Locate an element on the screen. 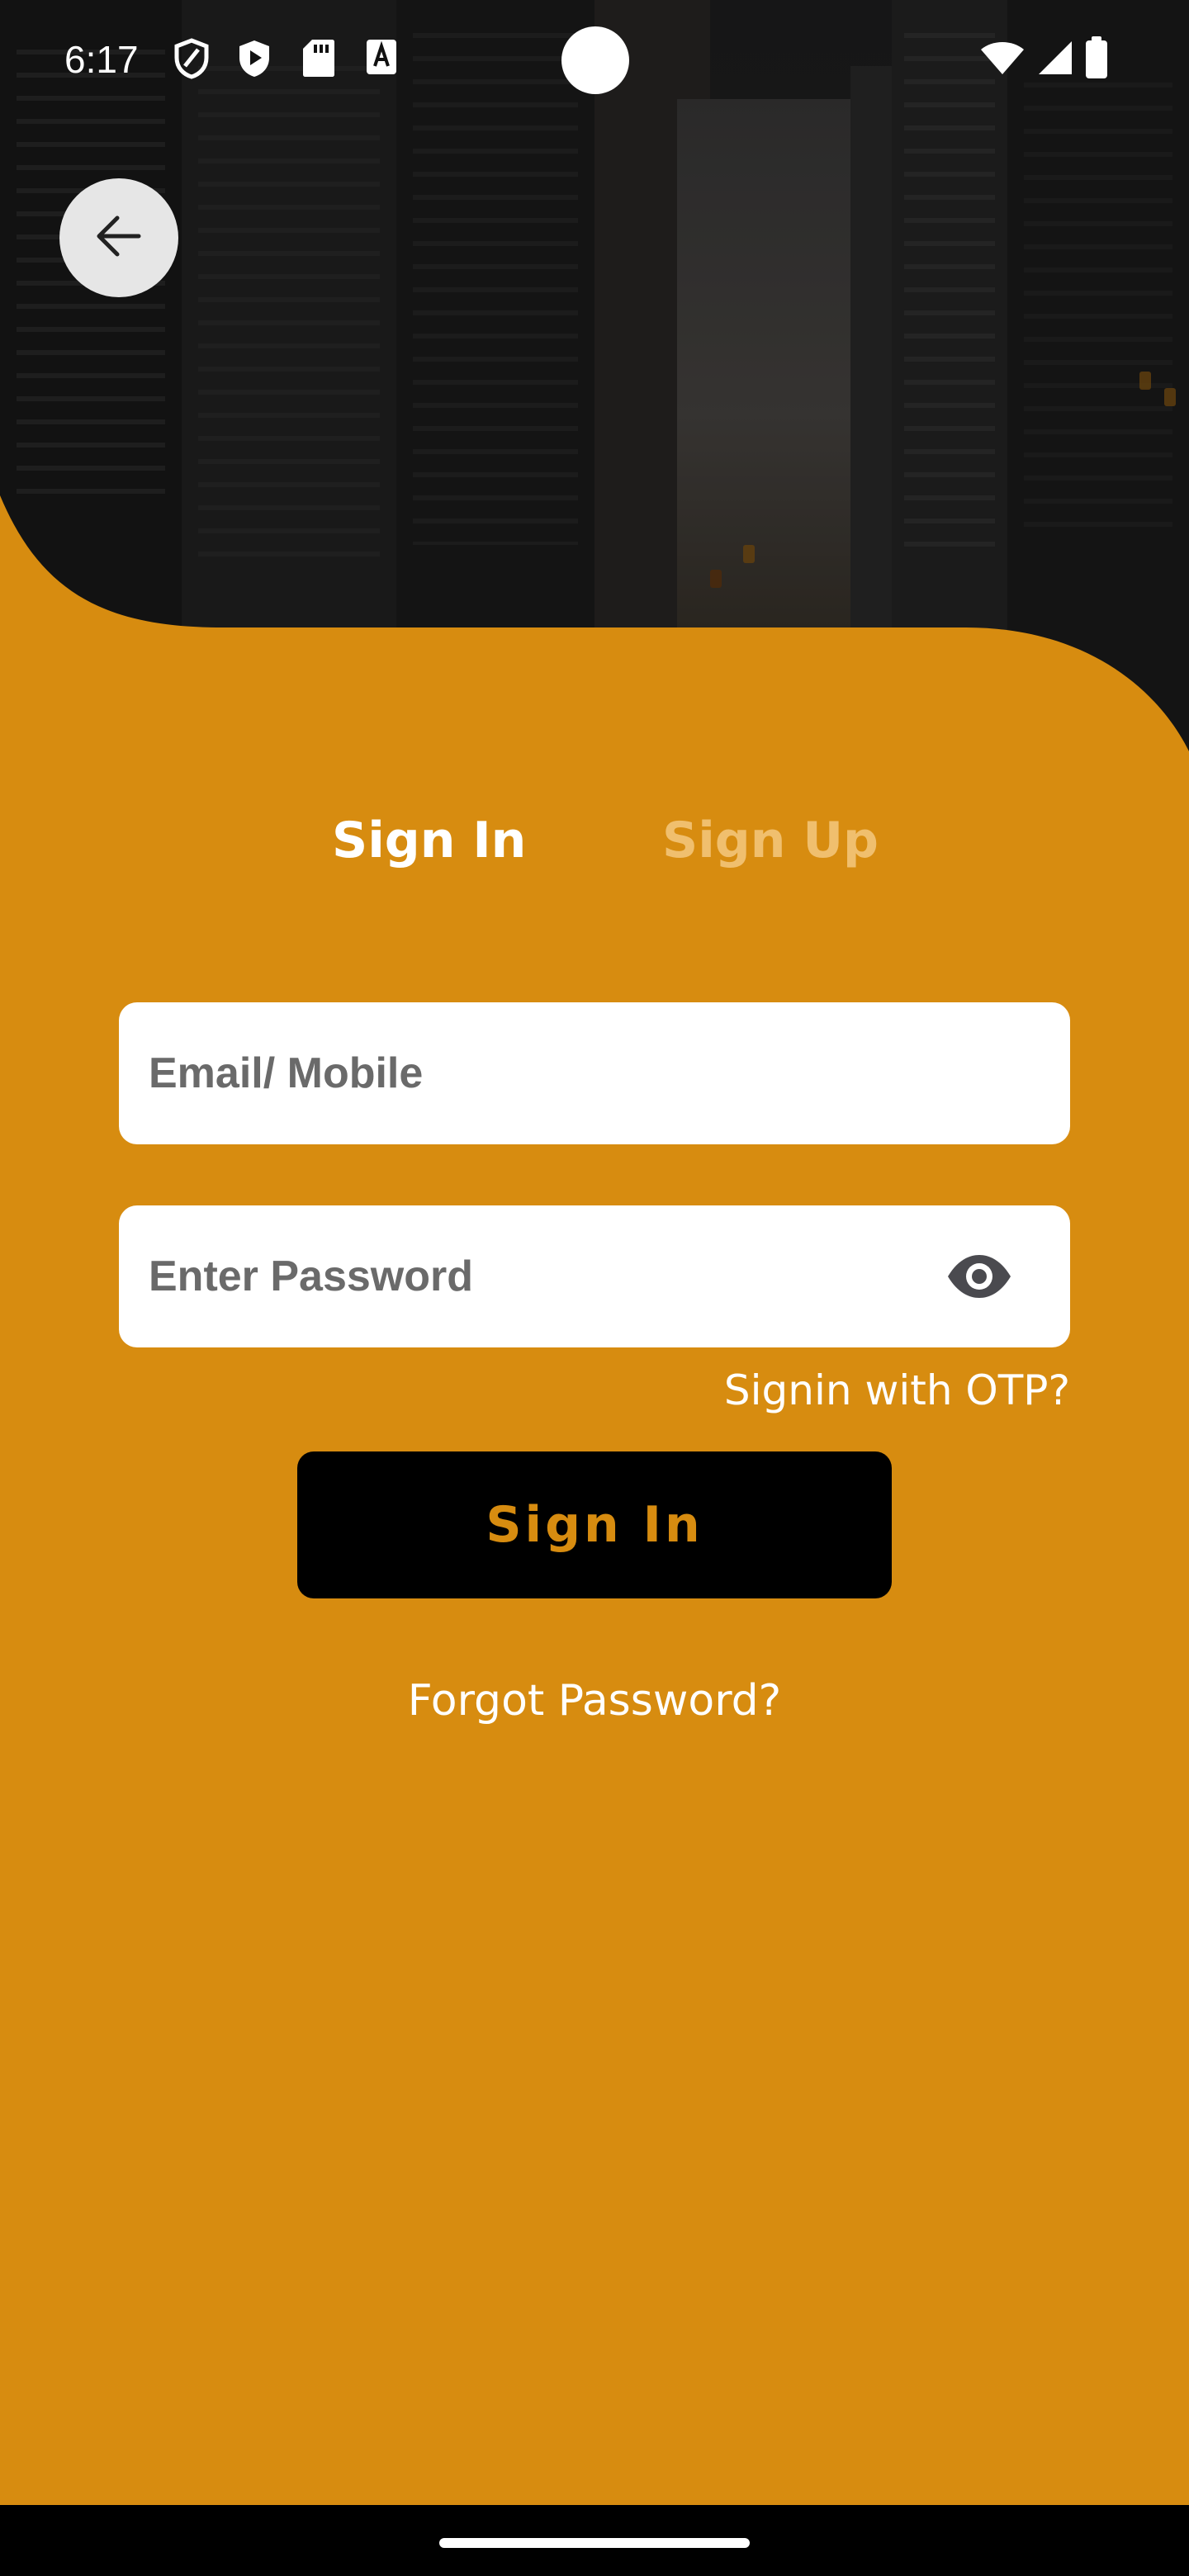 The width and height of the screenshot is (1189, 2576). eye-icon is located at coordinates (979, 1276).